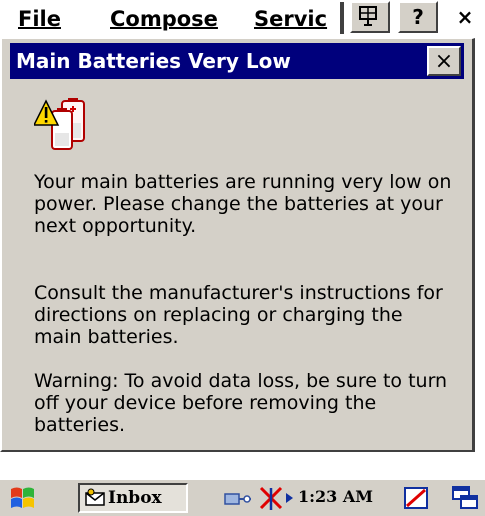  Describe the element at coordinates (48, 18) in the screenshot. I see `menu-file: File` at that location.